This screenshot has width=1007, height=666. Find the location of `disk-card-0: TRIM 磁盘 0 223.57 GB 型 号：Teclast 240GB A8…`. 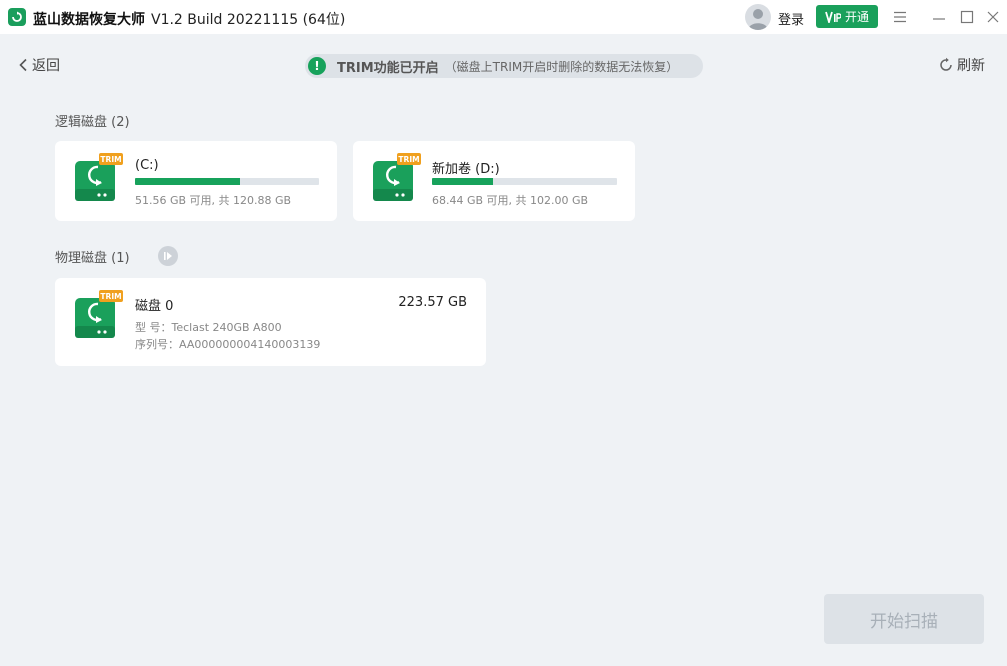

disk-card-0: TRIM 磁盘 0 223.57 GB 型 号：Teclast 240GB A8… is located at coordinates (270, 322).